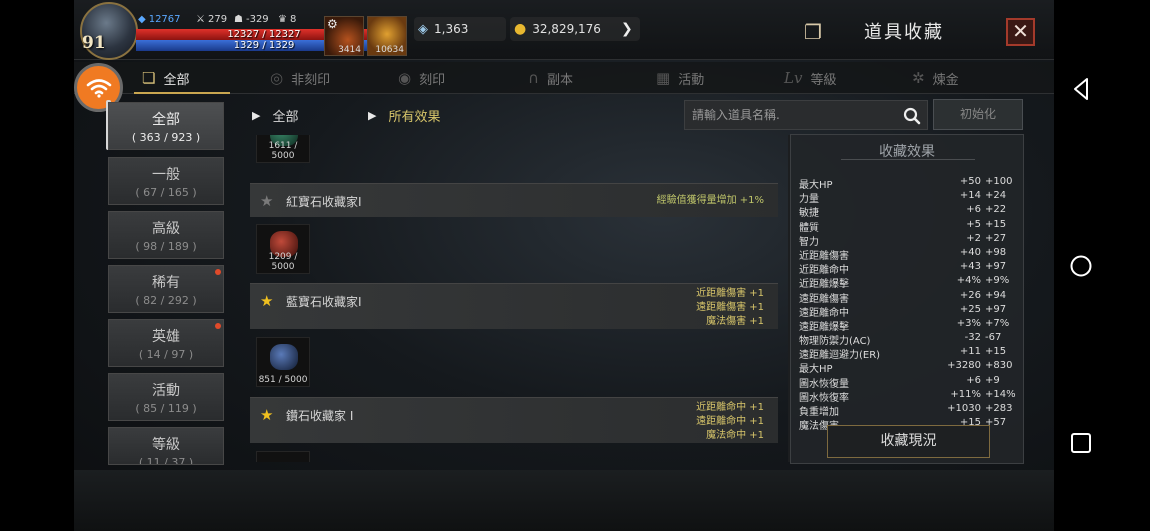 This screenshot has height=531, width=1150. I want to click on gold-value: 32,829,176, so click(566, 29).